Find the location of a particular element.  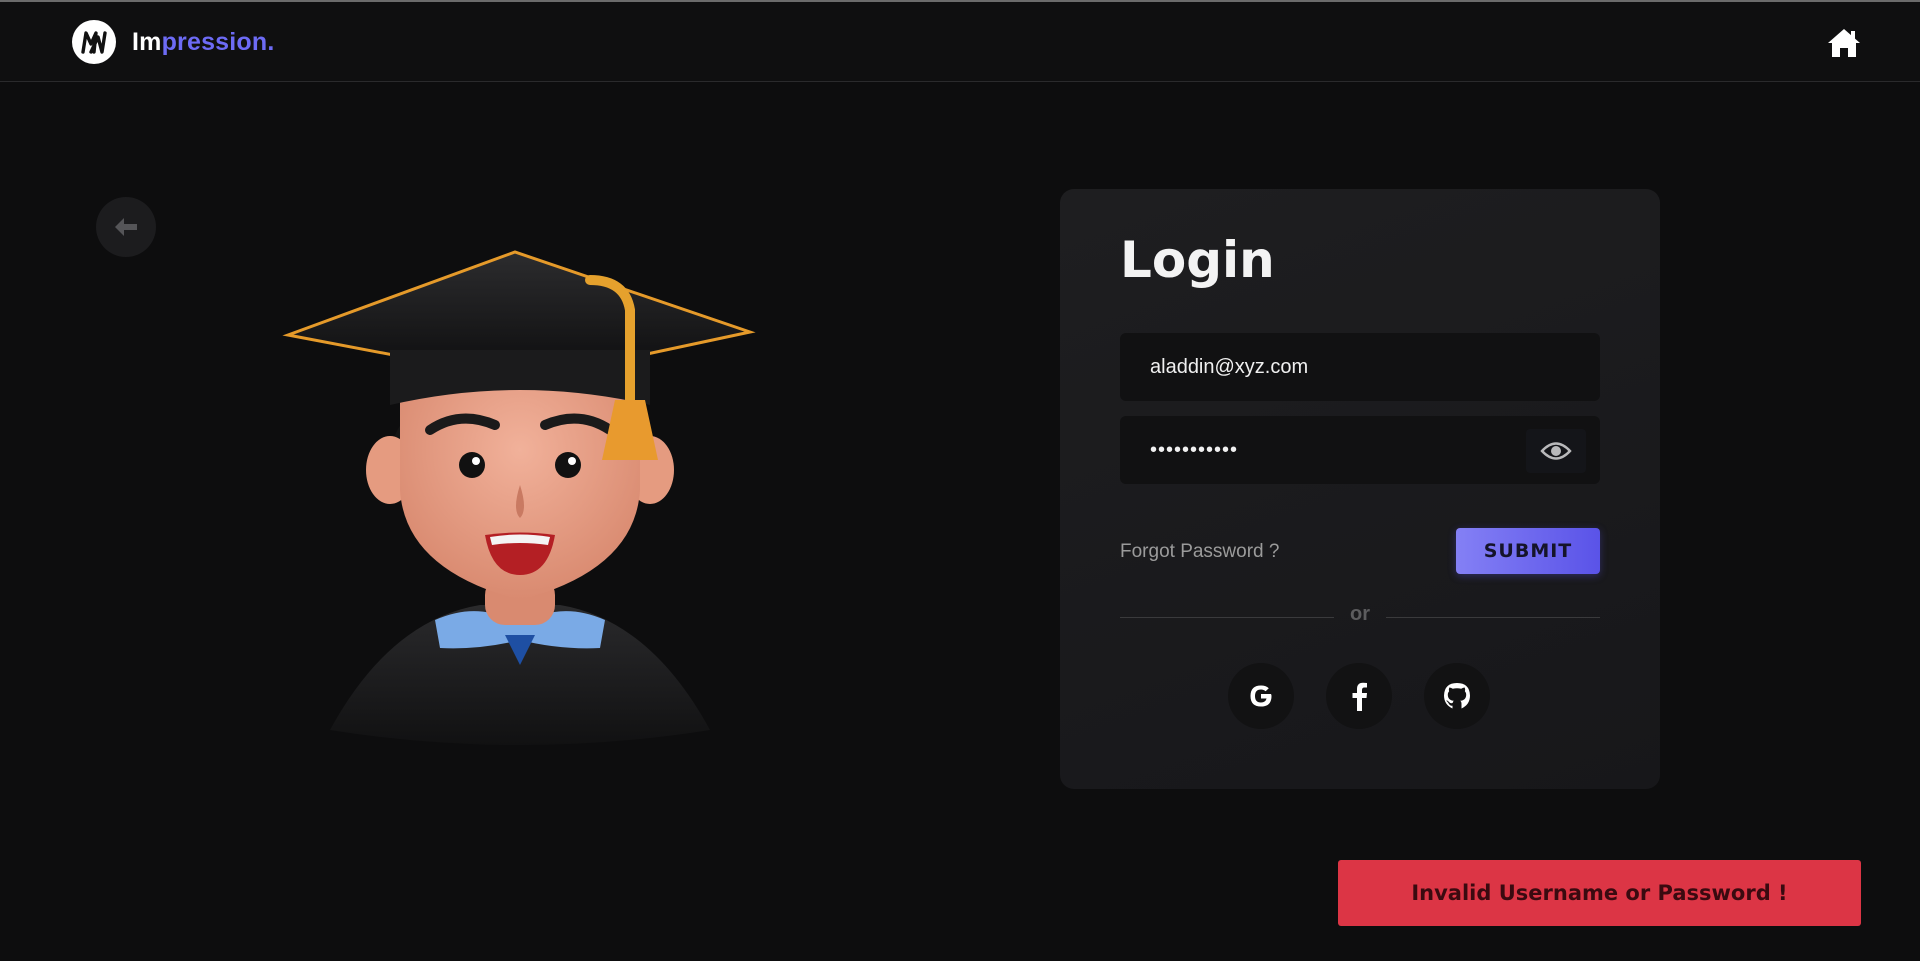

graduate-avatar-illustration is located at coordinates (520, 500).